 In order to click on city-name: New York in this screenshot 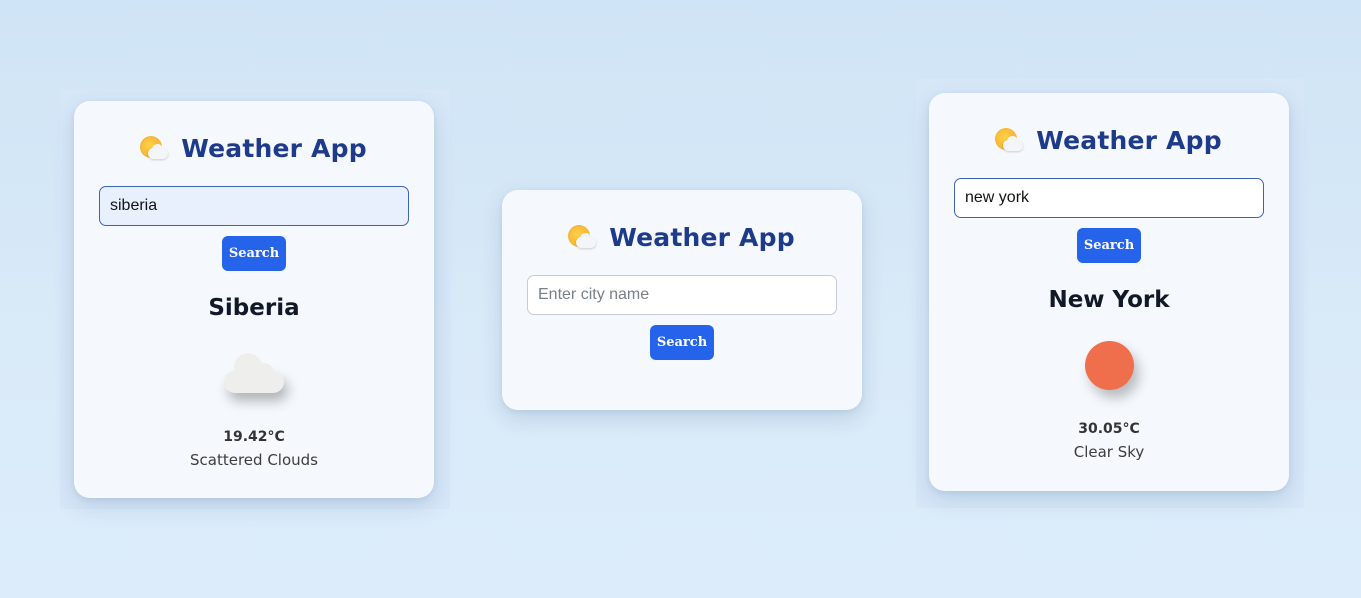, I will do `click(1109, 300)`.